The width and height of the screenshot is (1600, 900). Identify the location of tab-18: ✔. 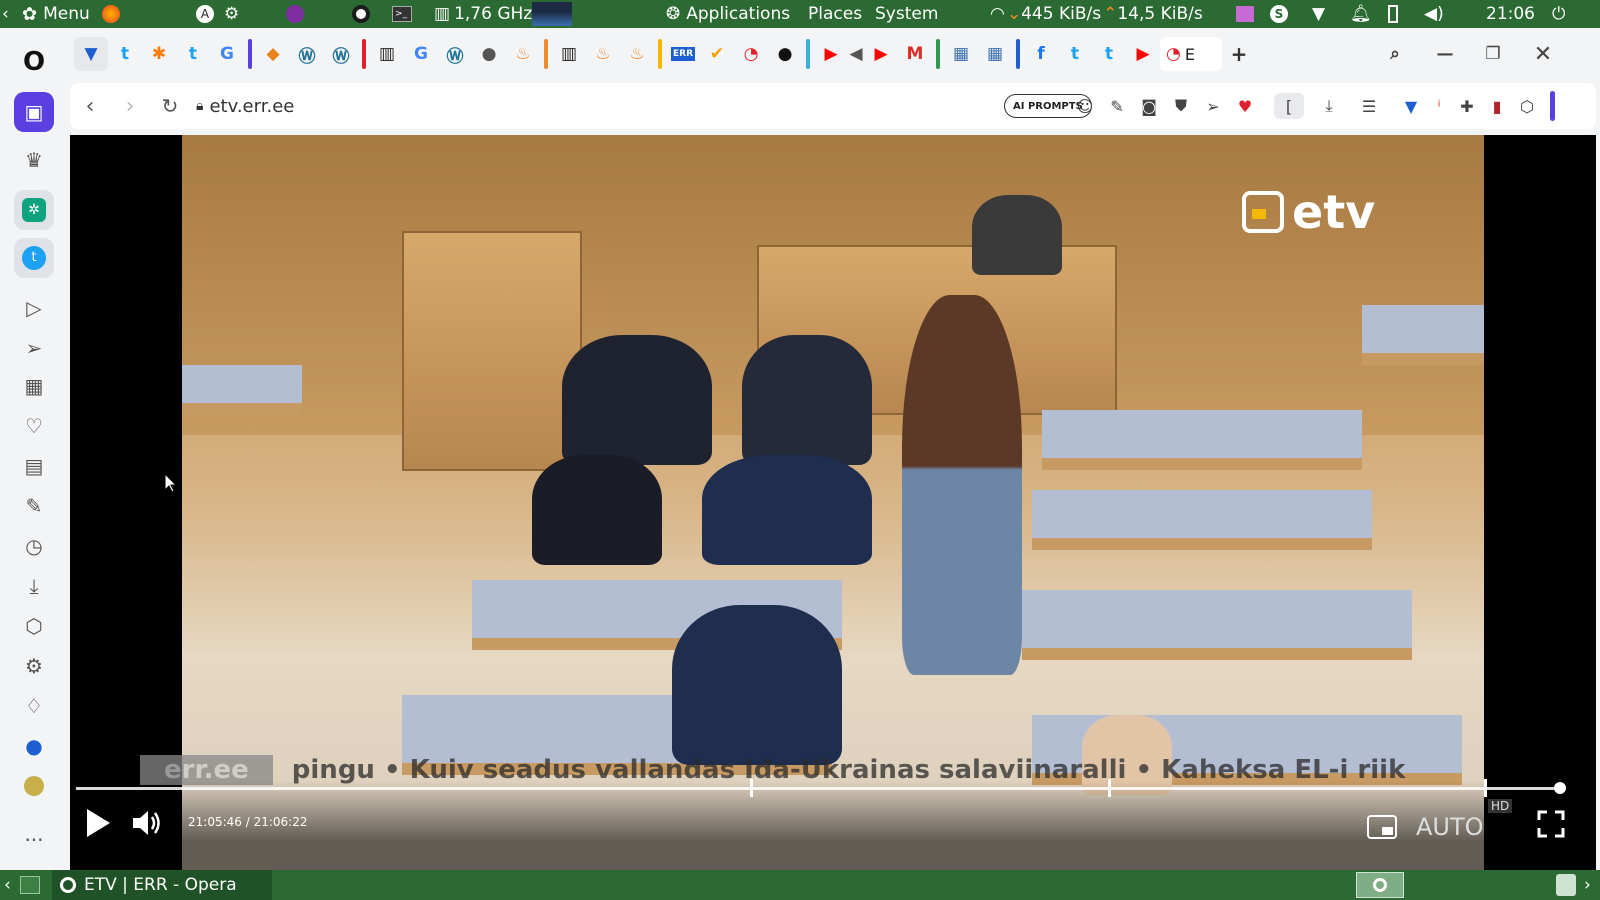
(717, 54).